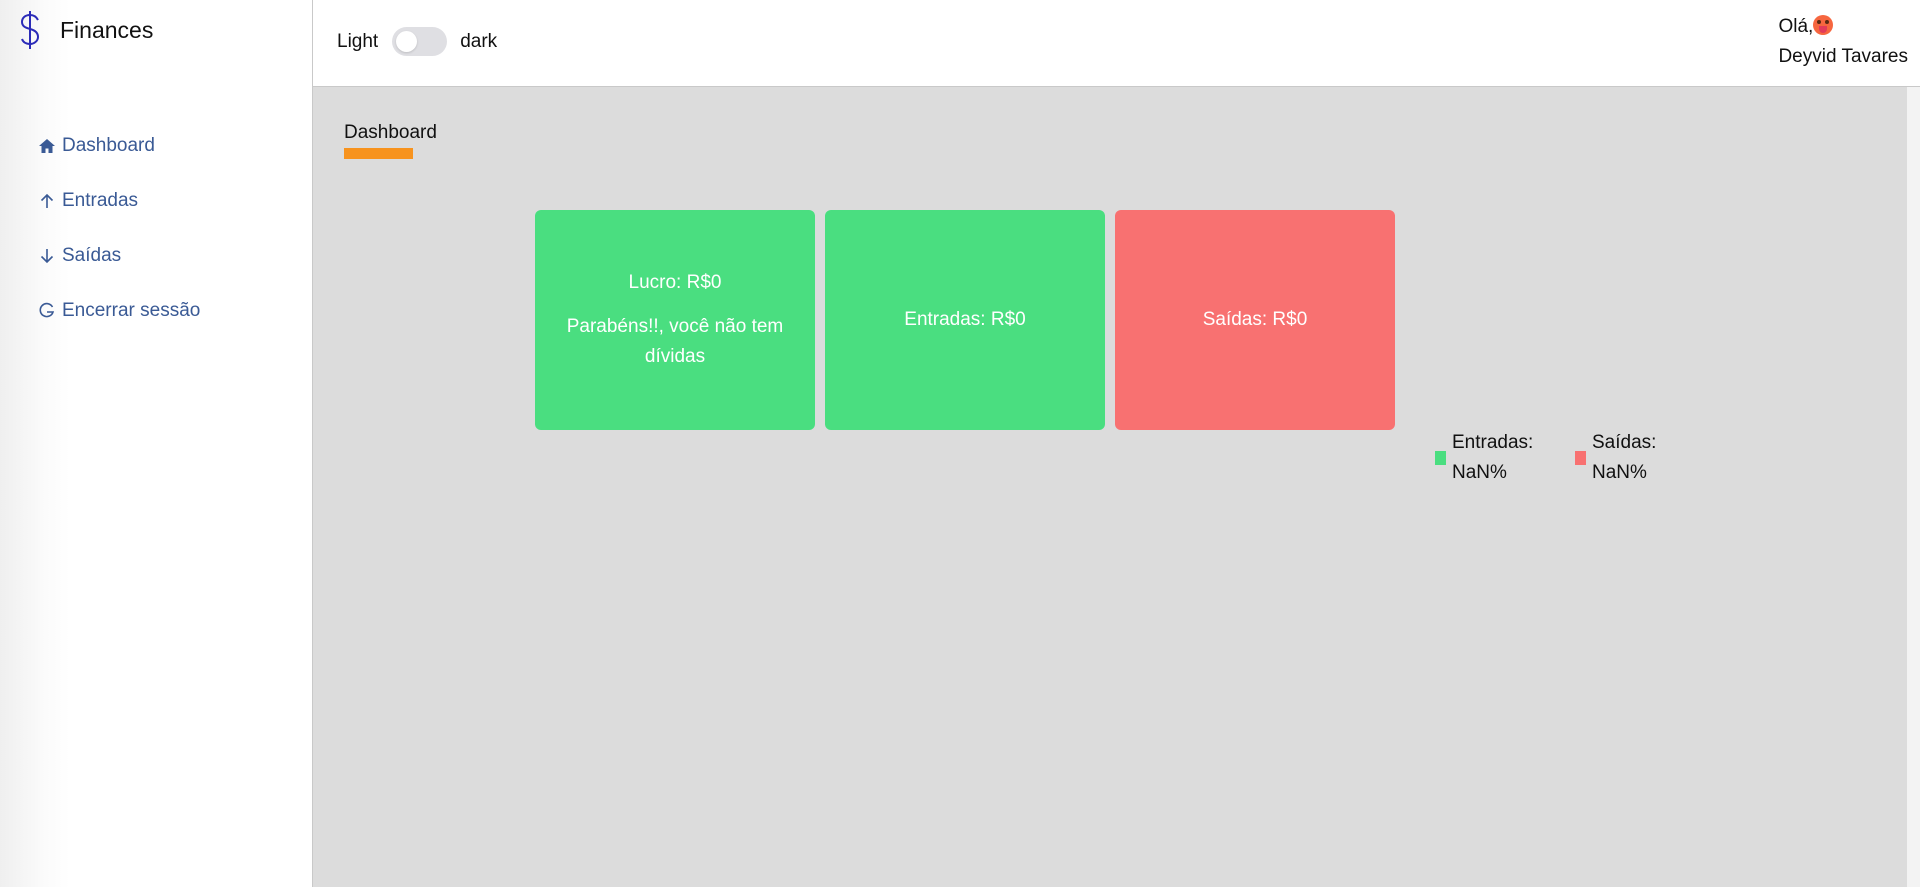 Image resolution: width=1920 pixels, height=887 pixels. I want to click on income-title: Entradas: R$0, so click(965, 319).